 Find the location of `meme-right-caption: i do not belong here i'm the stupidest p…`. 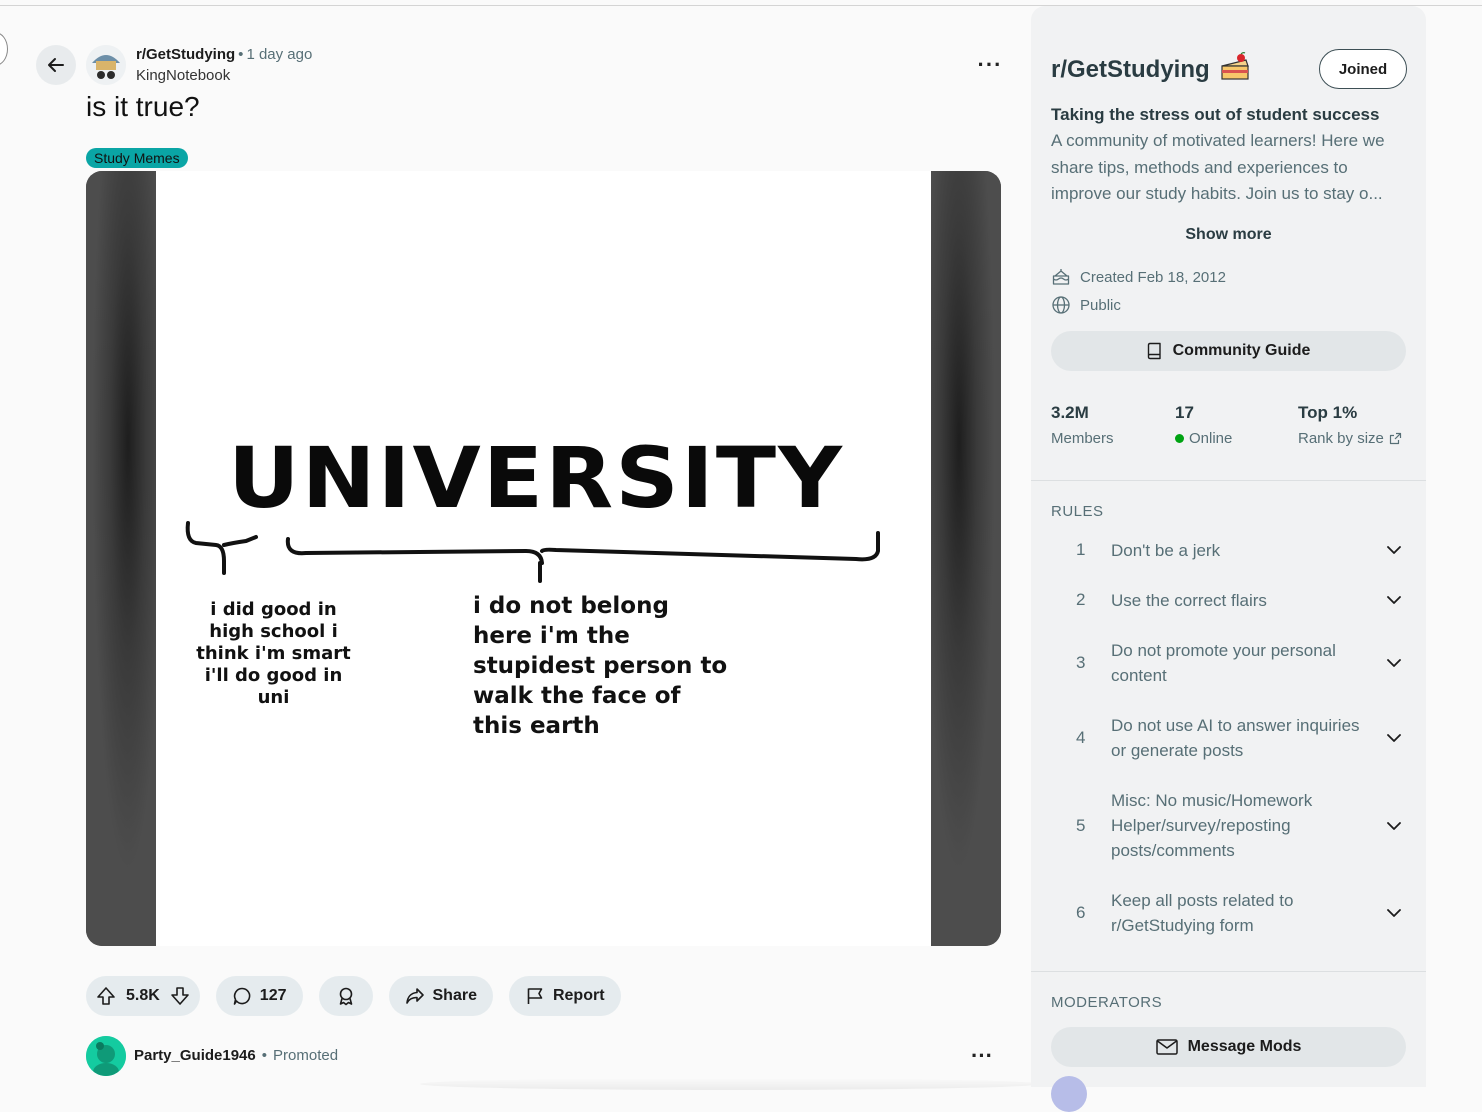

meme-right-caption: i do not belong here i'm the stupidest p… is located at coordinates (600, 666).